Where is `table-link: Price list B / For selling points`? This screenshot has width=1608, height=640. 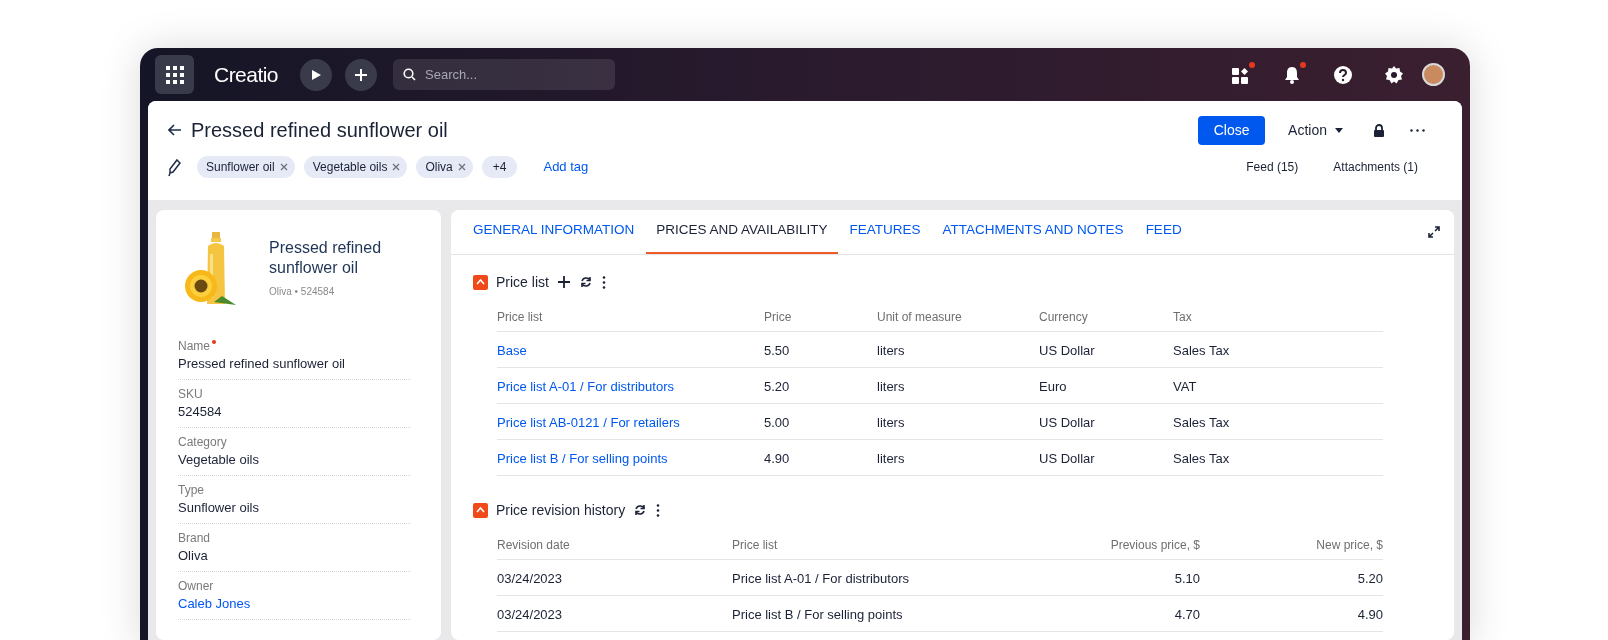 table-link: Price list B / For selling points is located at coordinates (582, 458).